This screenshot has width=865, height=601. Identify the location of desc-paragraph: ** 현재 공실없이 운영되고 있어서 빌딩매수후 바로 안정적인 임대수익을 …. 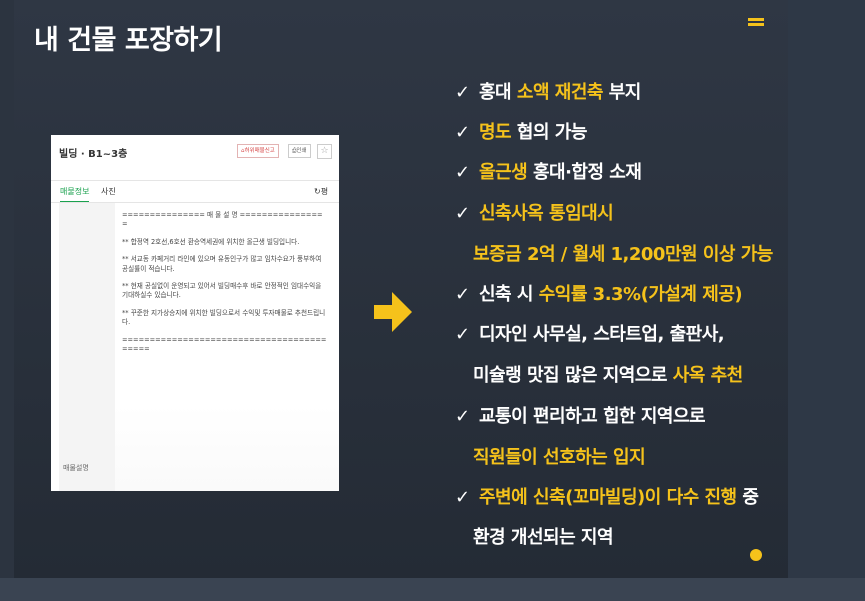
(222, 291).